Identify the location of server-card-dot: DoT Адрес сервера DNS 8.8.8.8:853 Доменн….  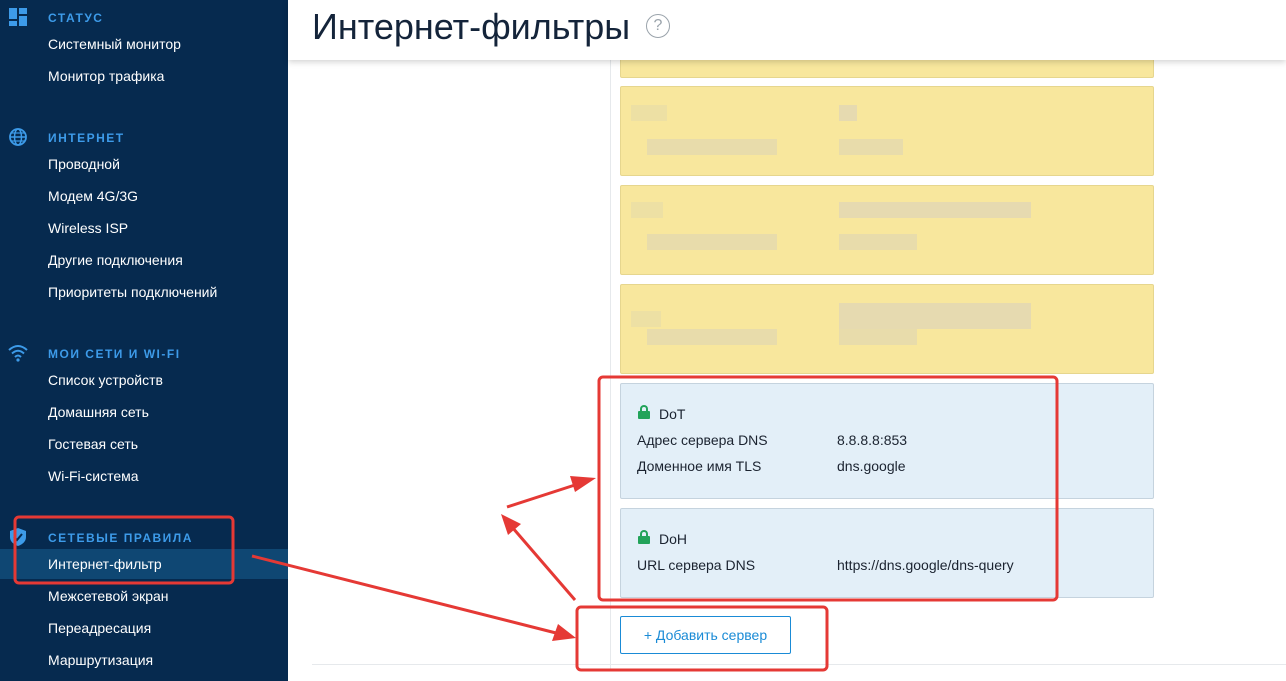
(887, 441).